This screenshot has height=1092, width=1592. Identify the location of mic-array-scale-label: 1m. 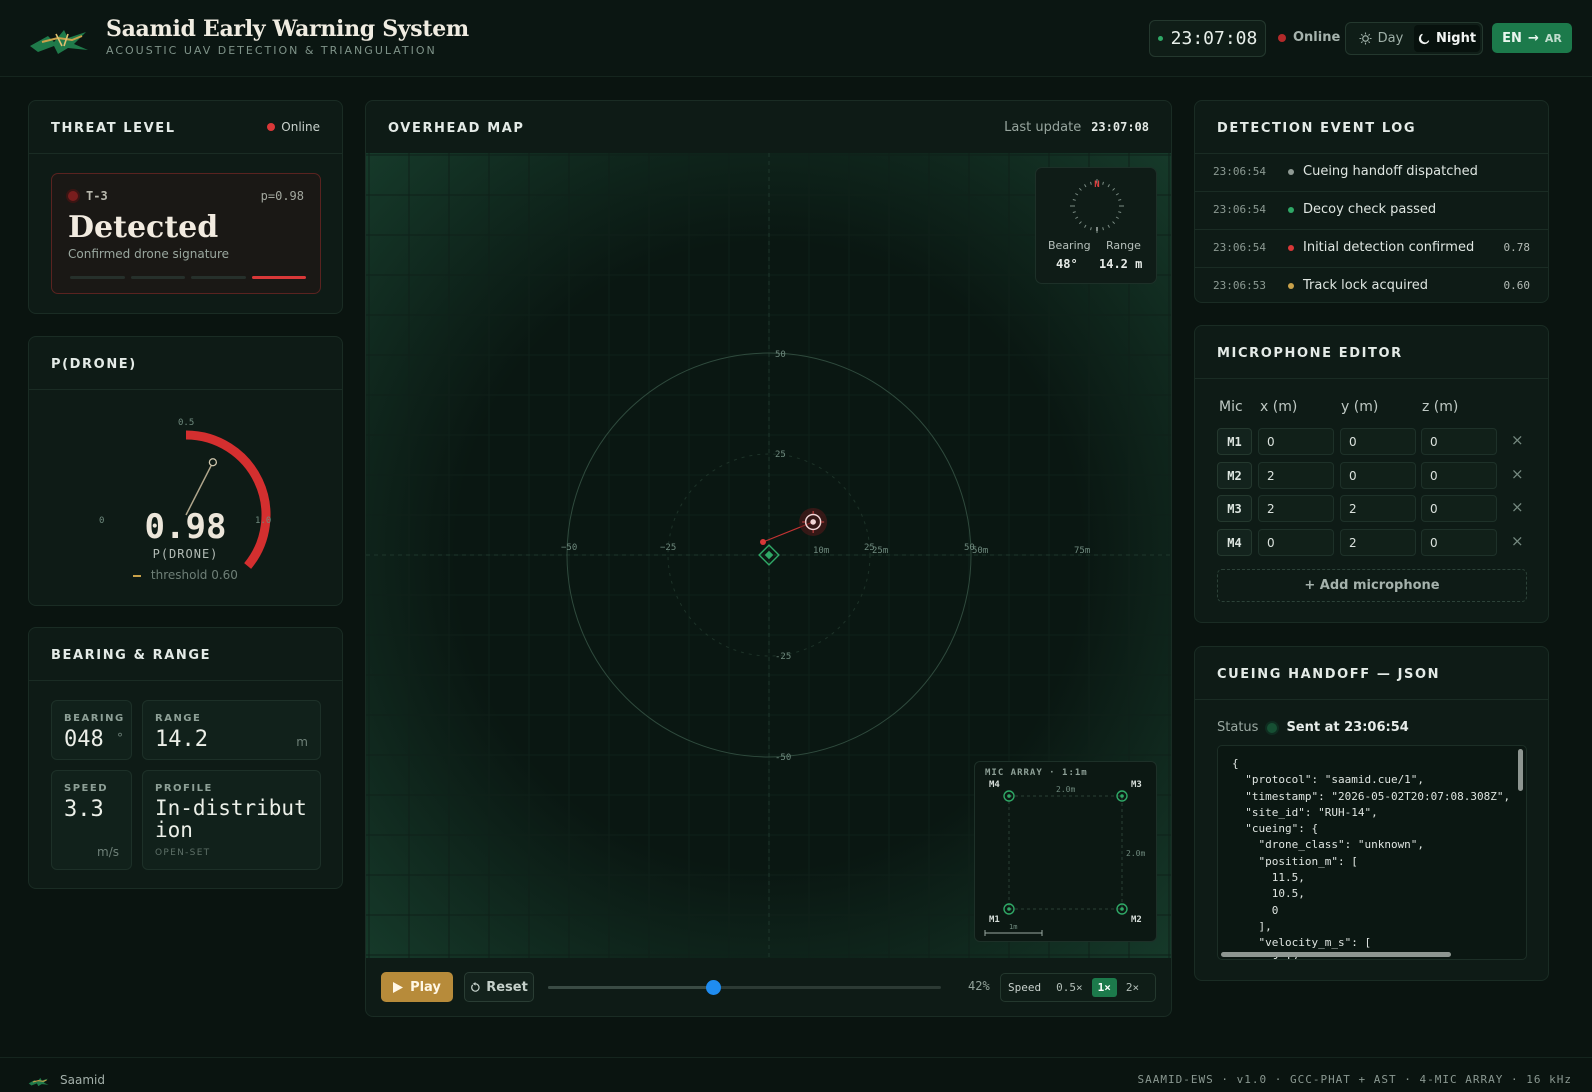
(1013, 927).